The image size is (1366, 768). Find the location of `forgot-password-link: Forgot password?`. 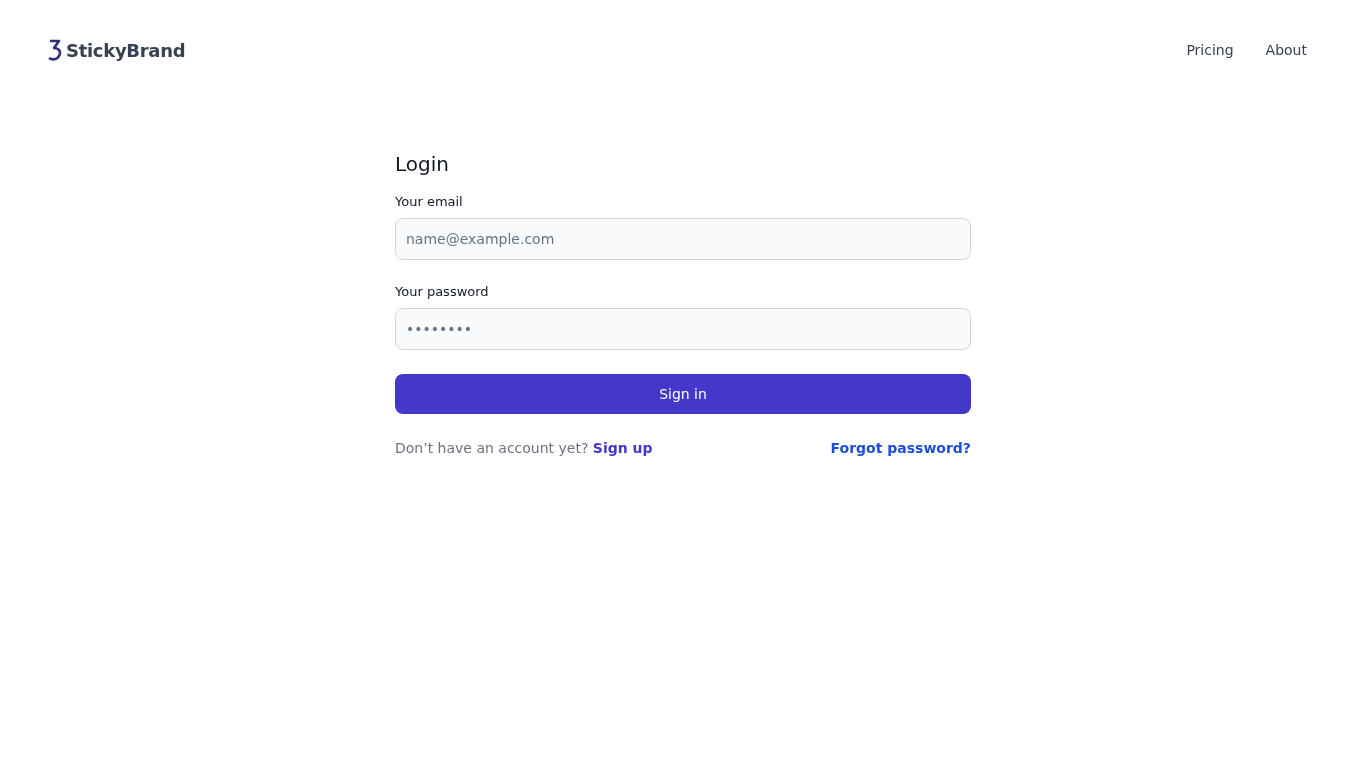

forgot-password-link: Forgot password? is located at coordinates (900, 448).